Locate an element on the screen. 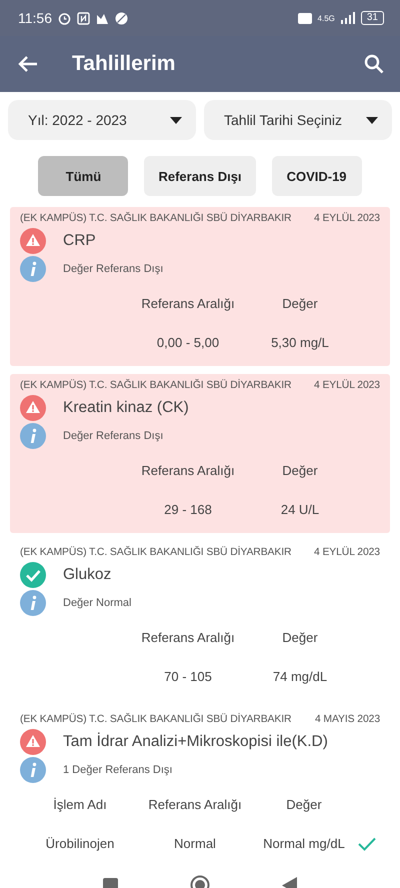 The width and height of the screenshot is (400, 888). result-date: 4 MAYIS 2023 is located at coordinates (347, 719).